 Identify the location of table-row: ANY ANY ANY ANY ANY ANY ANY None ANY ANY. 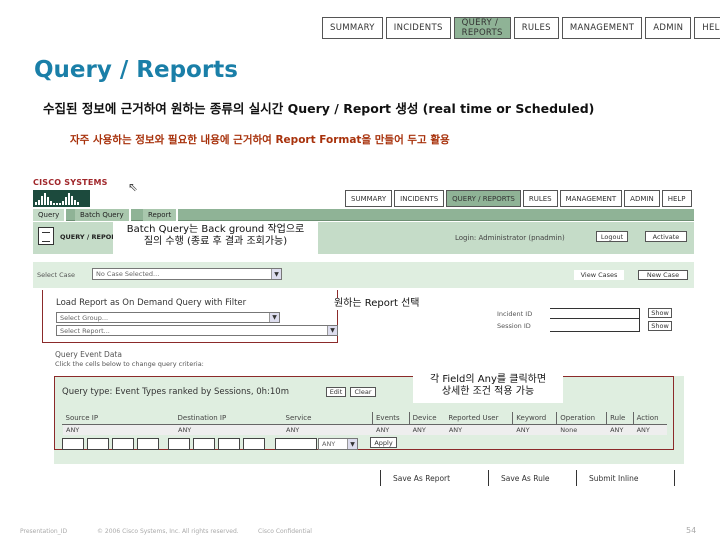
(364, 429).